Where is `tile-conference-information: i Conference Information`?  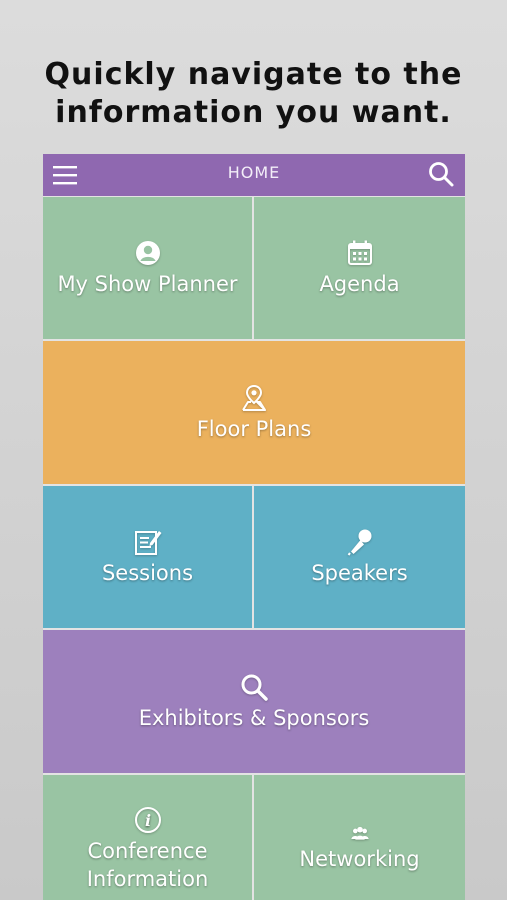
tile-conference-information: i Conference Information is located at coordinates (147, 837).